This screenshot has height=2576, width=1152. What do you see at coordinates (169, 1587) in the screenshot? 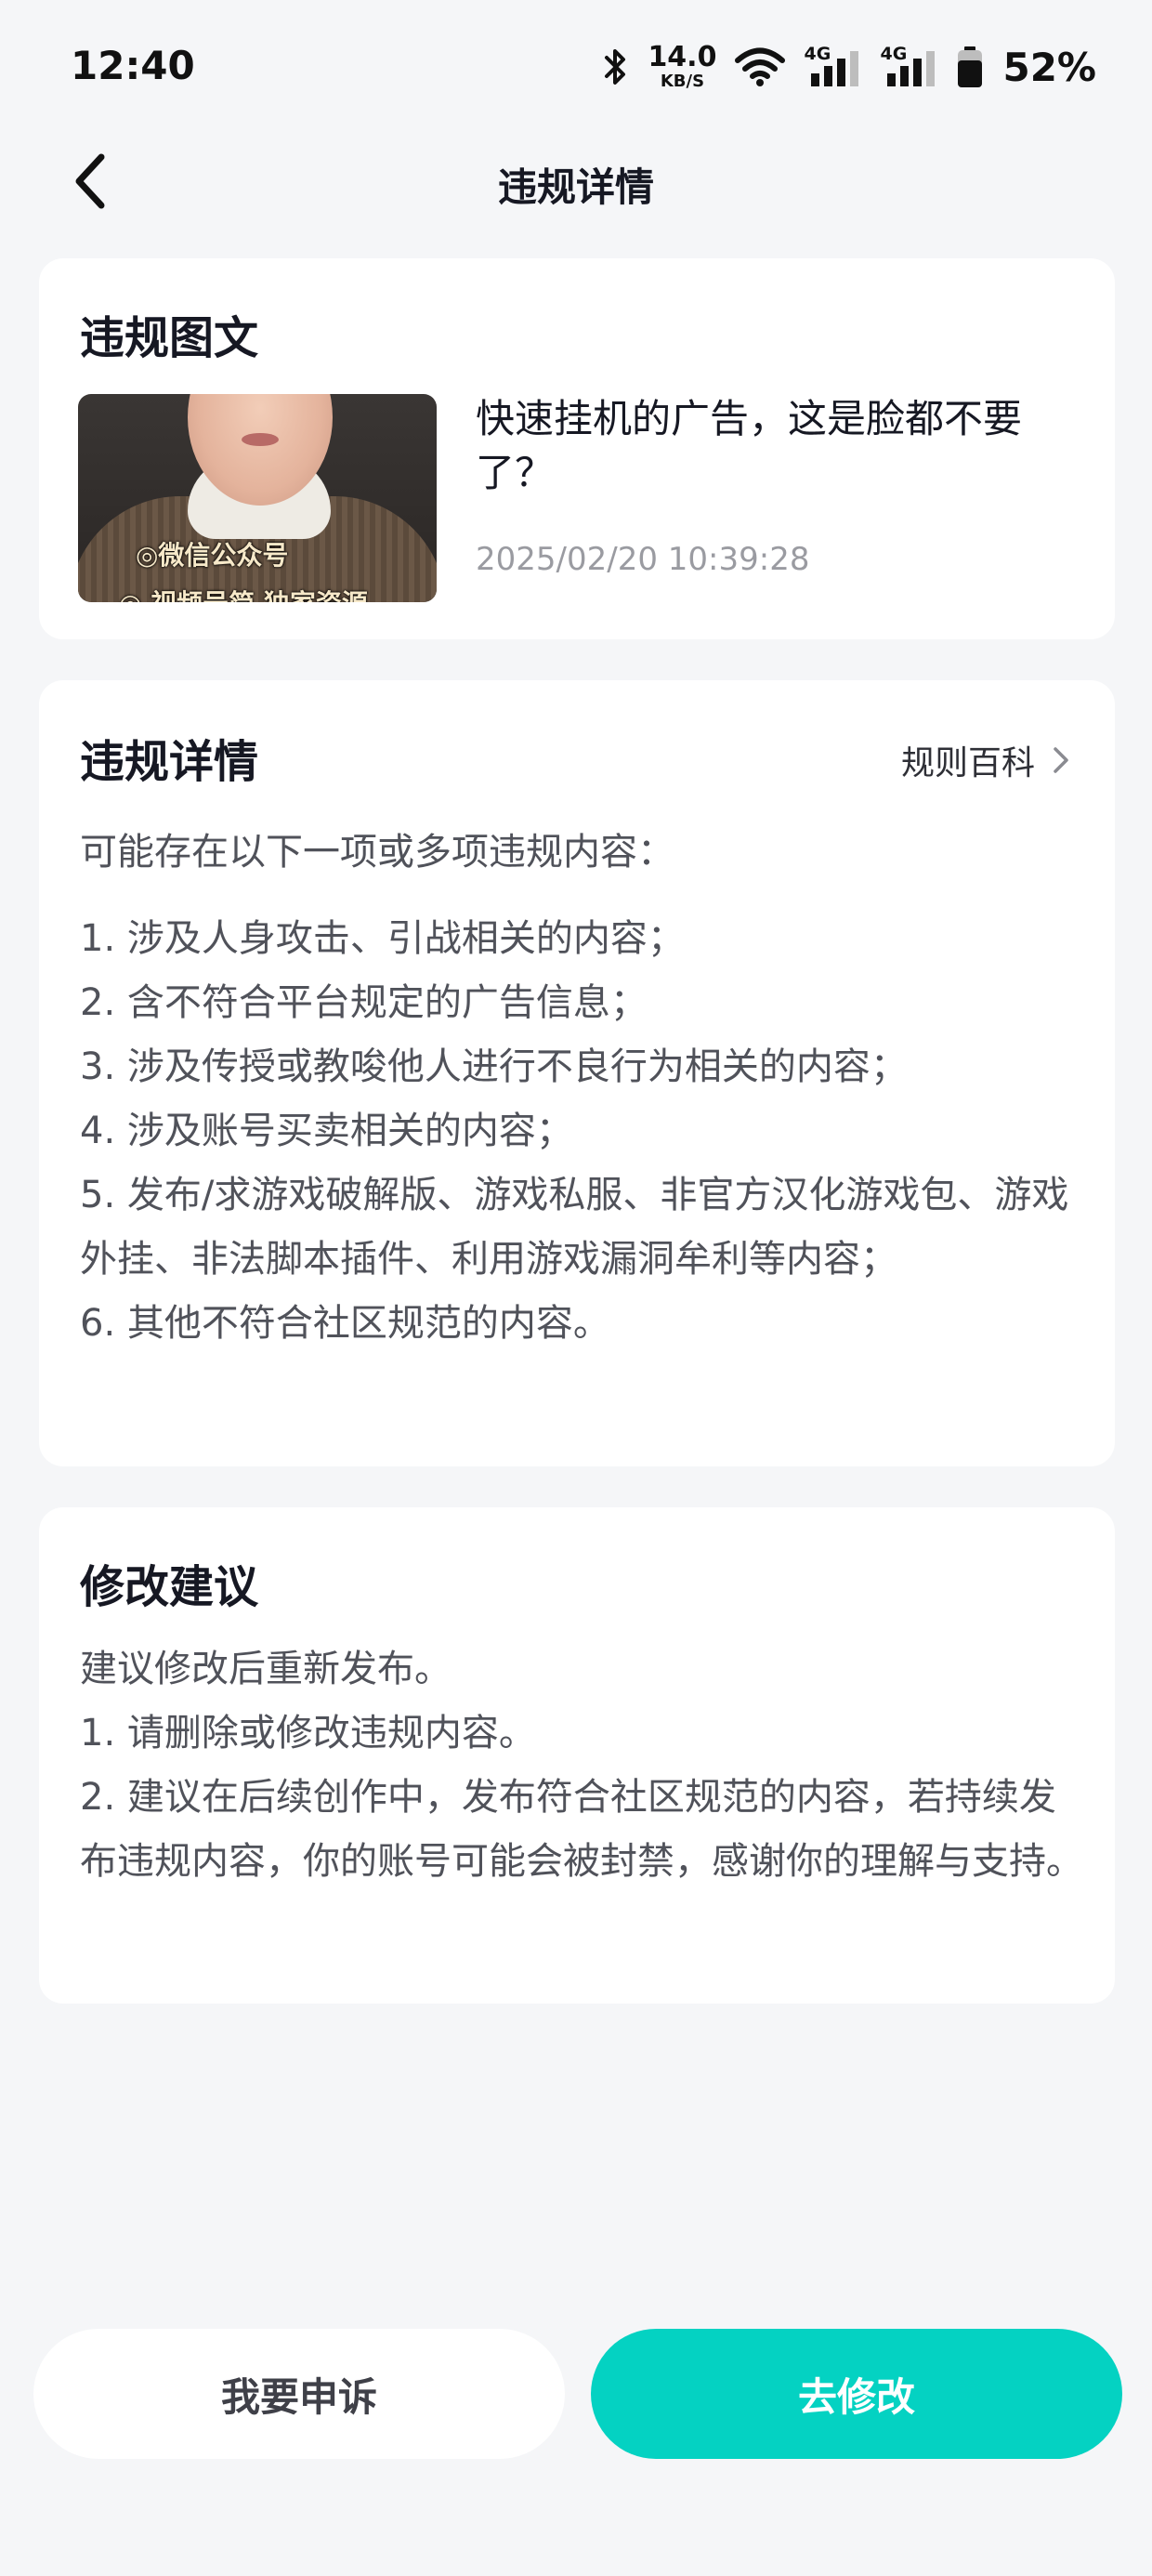
I see `advice-card-title: 修改建议` at bounding box center [169, 1587].